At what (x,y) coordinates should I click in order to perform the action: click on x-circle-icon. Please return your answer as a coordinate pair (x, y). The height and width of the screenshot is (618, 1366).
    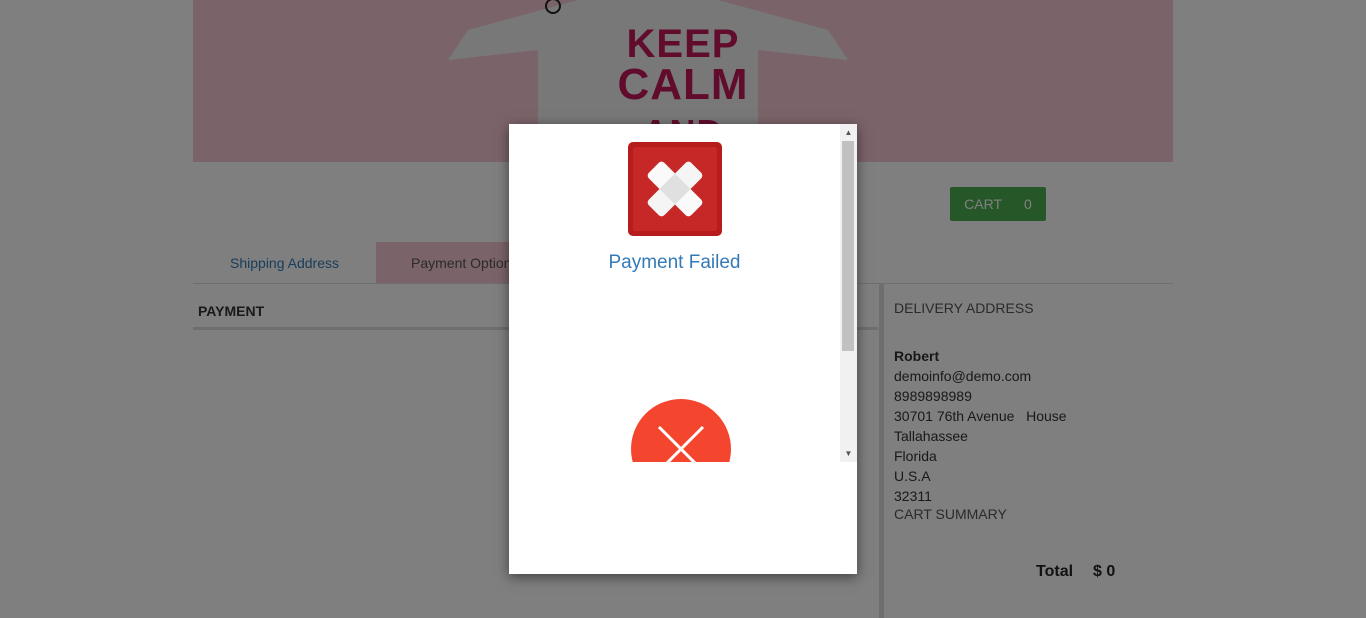
    Looking at the image, I should click on (681, 430).